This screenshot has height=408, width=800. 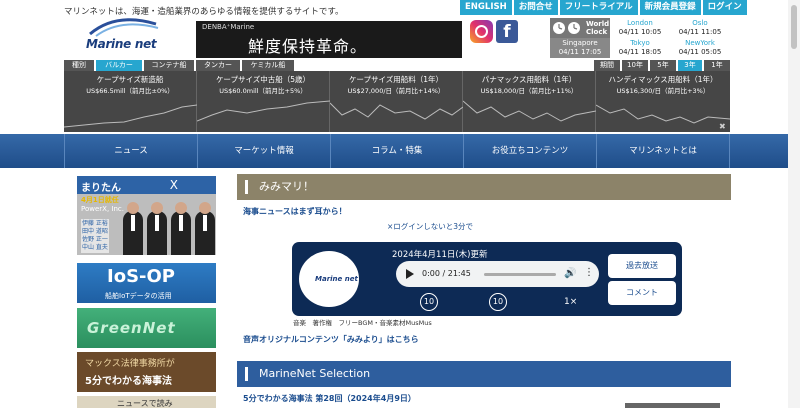 I want to click on clock-icon, so click(x=566, y=28).